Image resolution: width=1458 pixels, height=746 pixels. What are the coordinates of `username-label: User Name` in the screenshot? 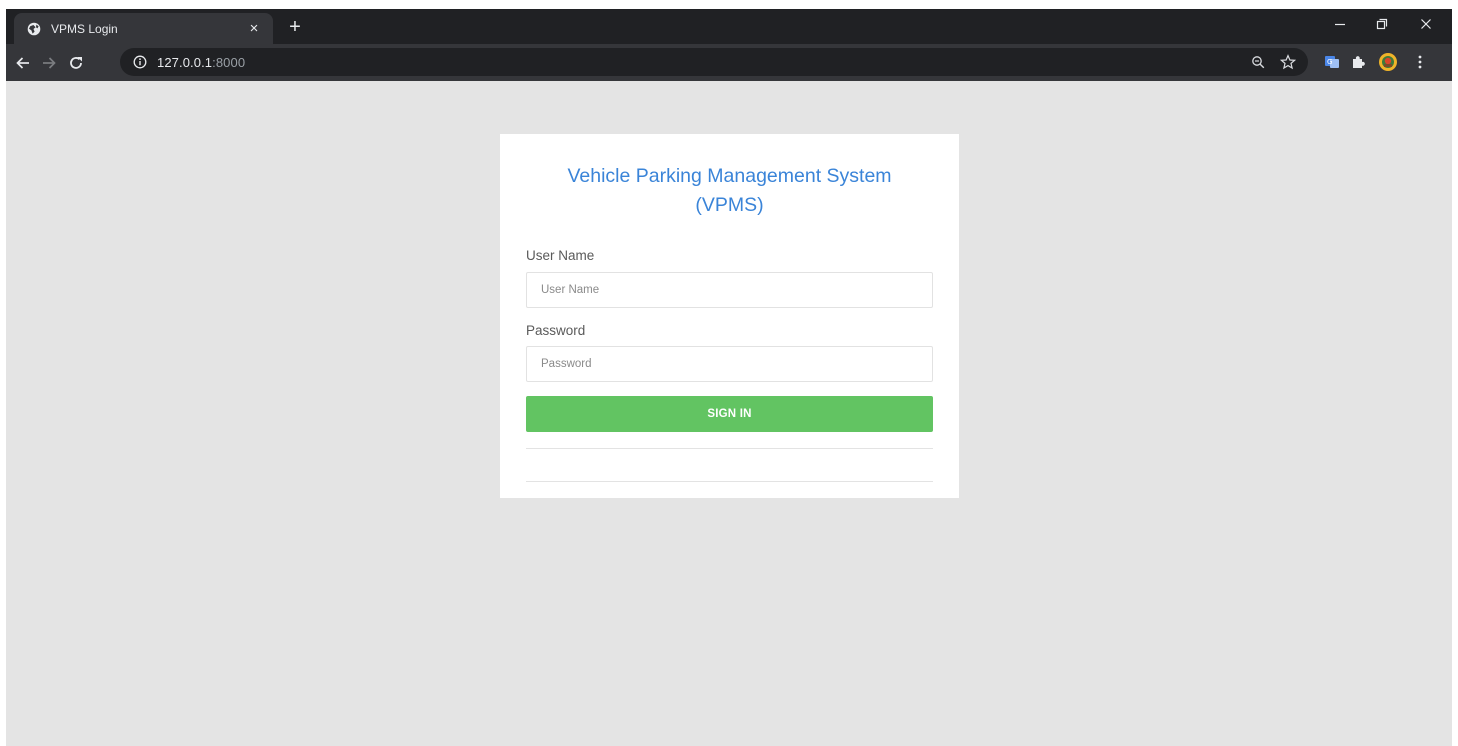 It's located at (560, 255).